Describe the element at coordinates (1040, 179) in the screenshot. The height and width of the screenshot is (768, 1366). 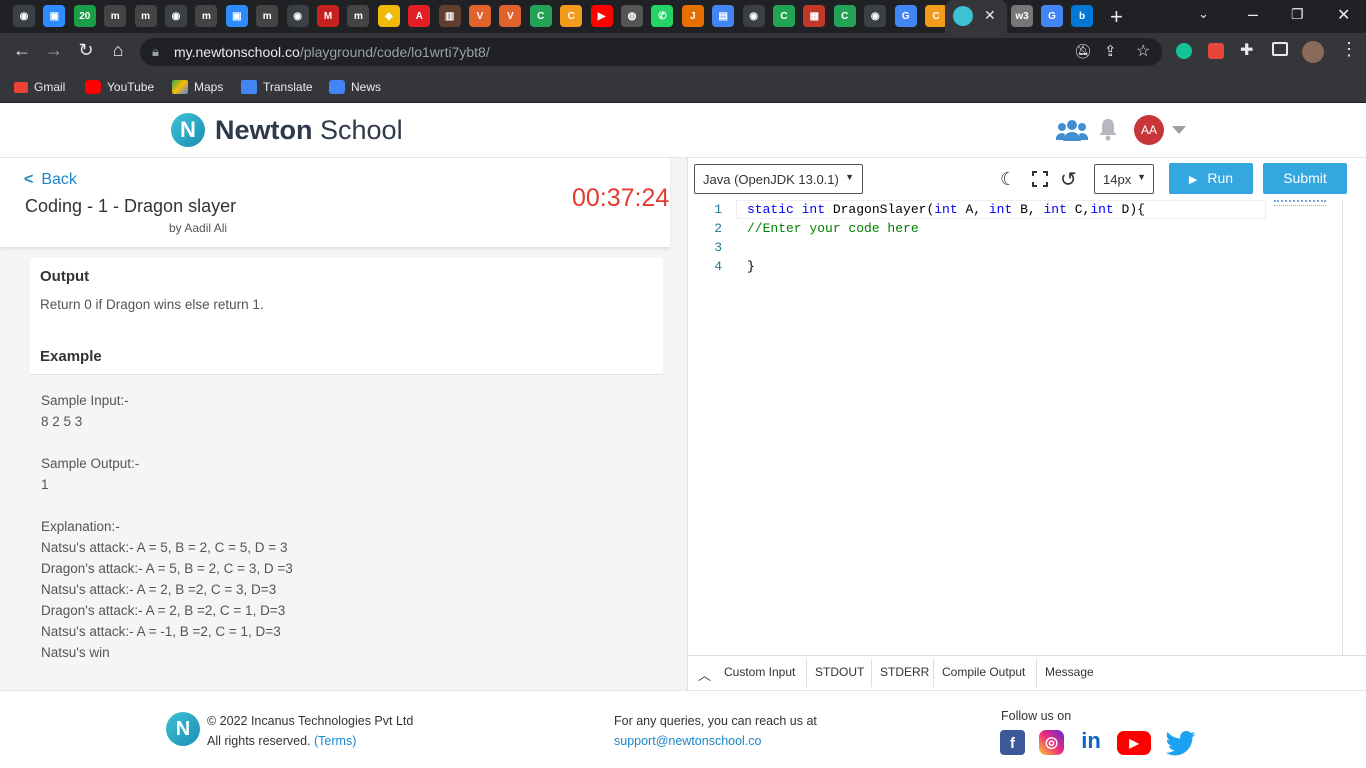
I see `fullscreen-icon` at that location.